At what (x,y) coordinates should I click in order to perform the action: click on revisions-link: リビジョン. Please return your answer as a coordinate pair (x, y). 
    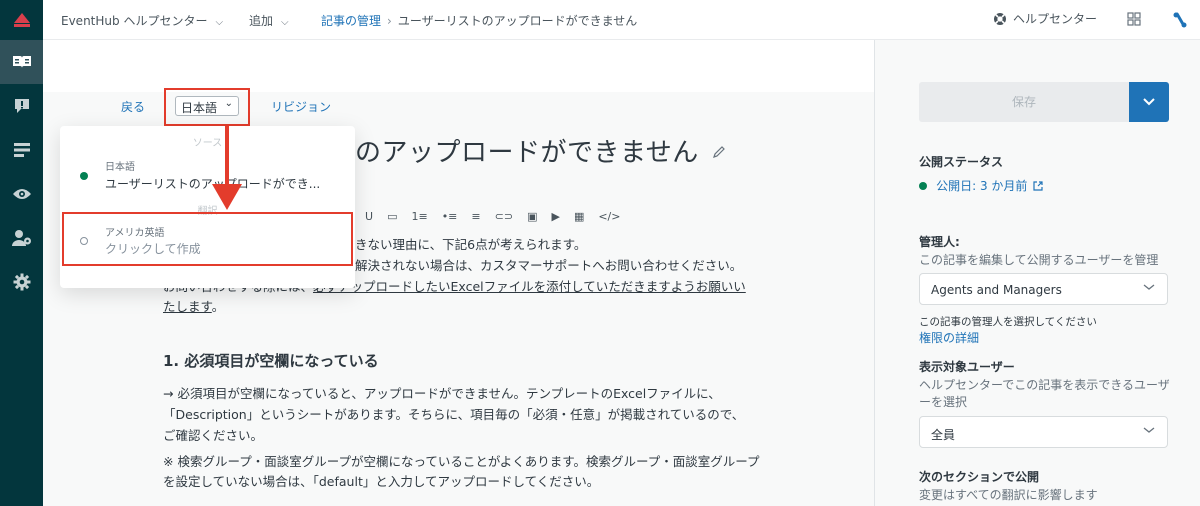
    Looking at the image, I should click on (301, 106).